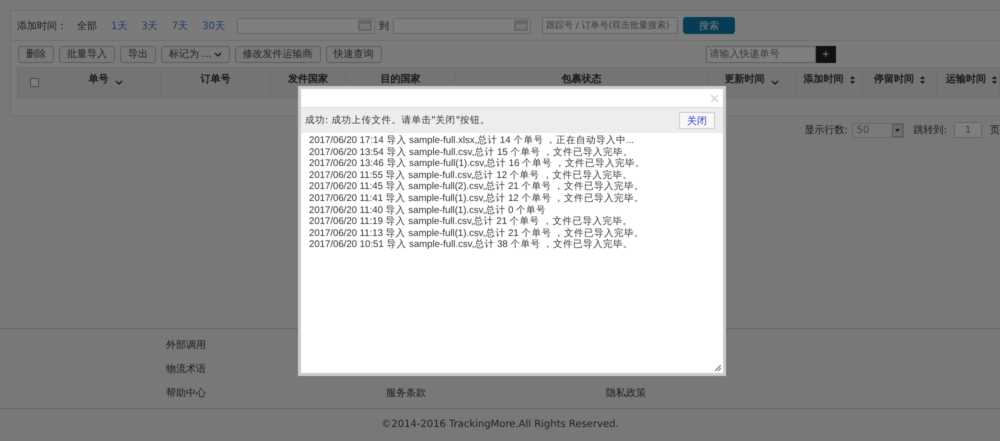 The image size is (1000, 441). What do you see at coordinates (213, 25) in the screenshot?
I see `date-range-link: 30天` at bounding box center [213, 25].